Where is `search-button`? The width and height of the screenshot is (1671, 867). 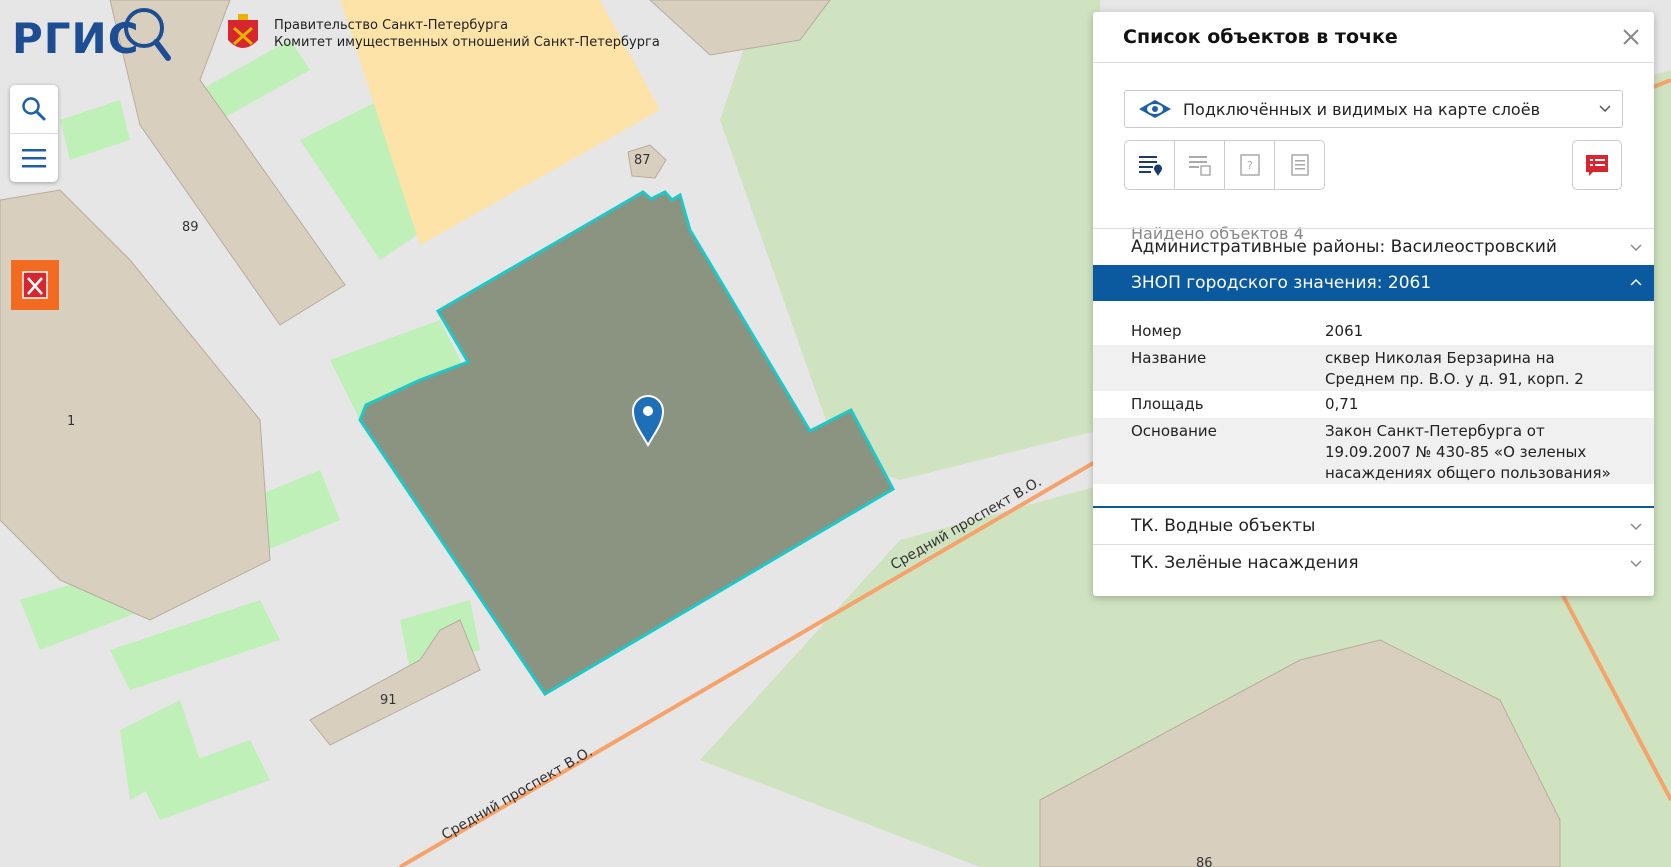 search-button is located at coordinates (34, 109).